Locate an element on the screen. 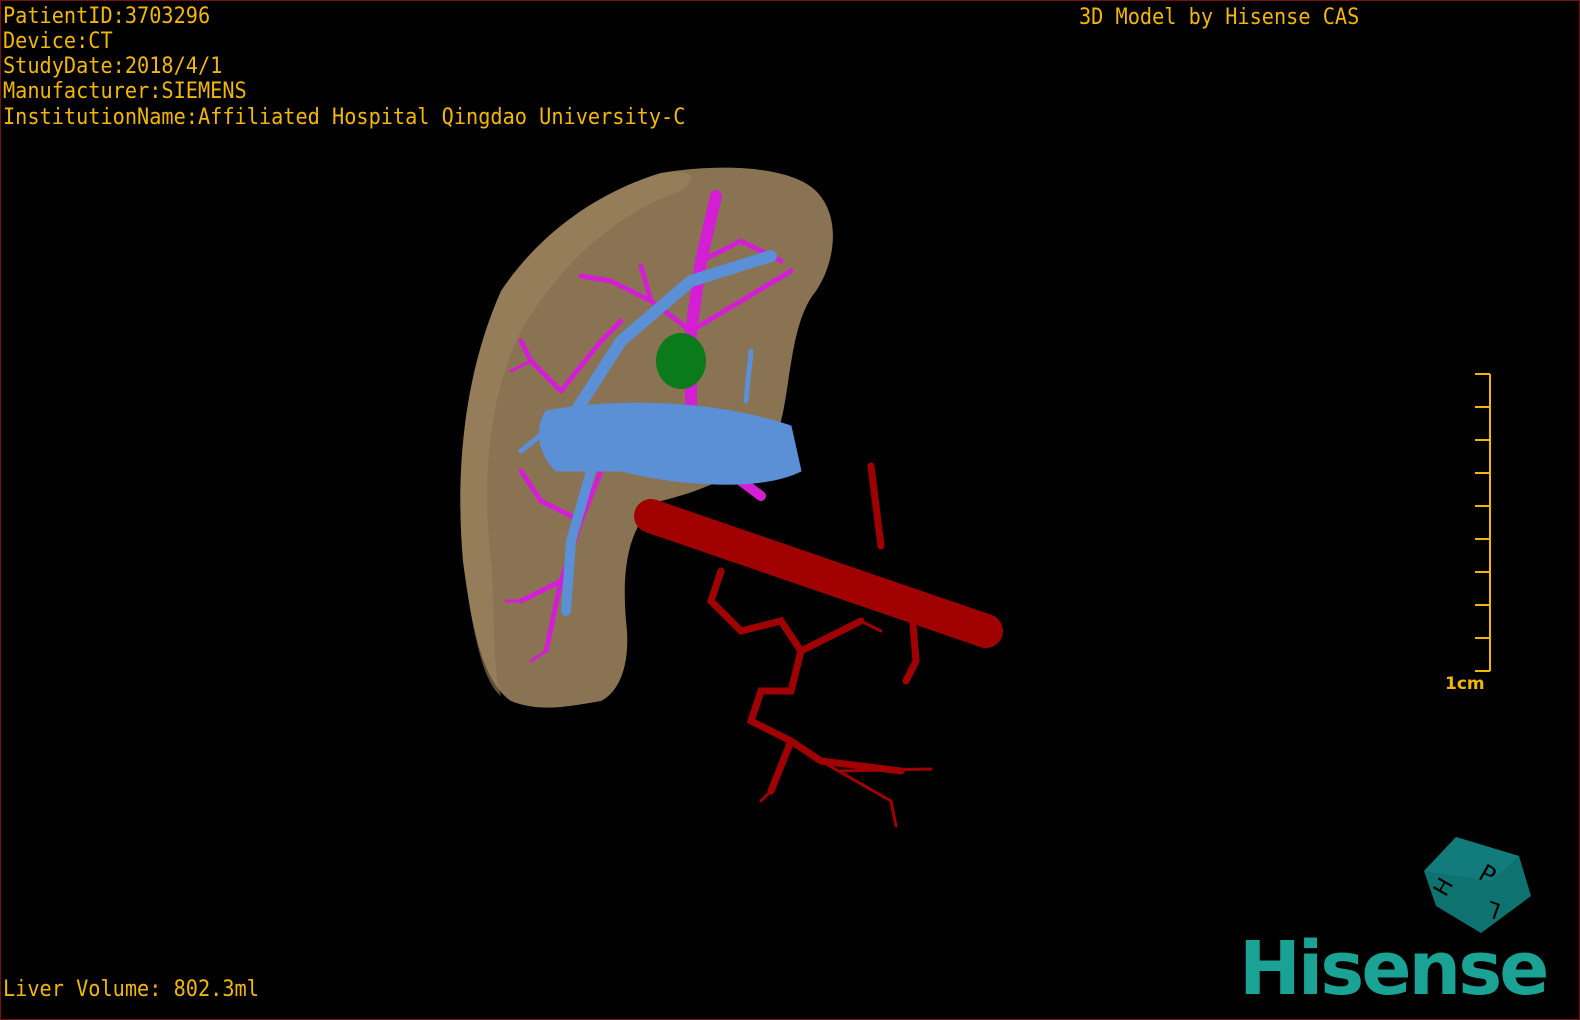 Image resolution: width=1580 pixels, height=1020 pixels. liver-volume: Liver Volume: 802.3ml is located at coordinates (131, 989).